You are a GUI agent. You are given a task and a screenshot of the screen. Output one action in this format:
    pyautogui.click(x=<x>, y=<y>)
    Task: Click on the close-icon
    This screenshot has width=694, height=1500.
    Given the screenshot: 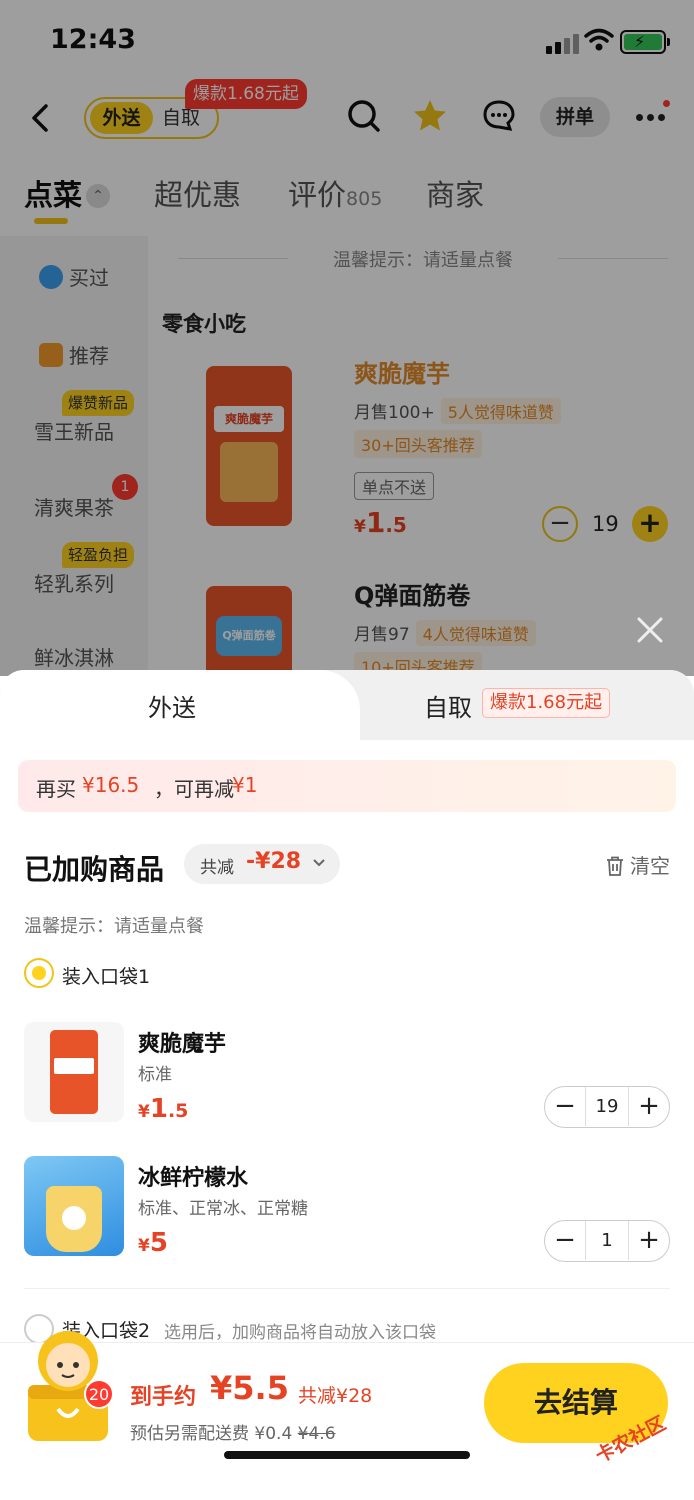 What is the action you would take?
    pyautogui.click(x=650, y=630)
    